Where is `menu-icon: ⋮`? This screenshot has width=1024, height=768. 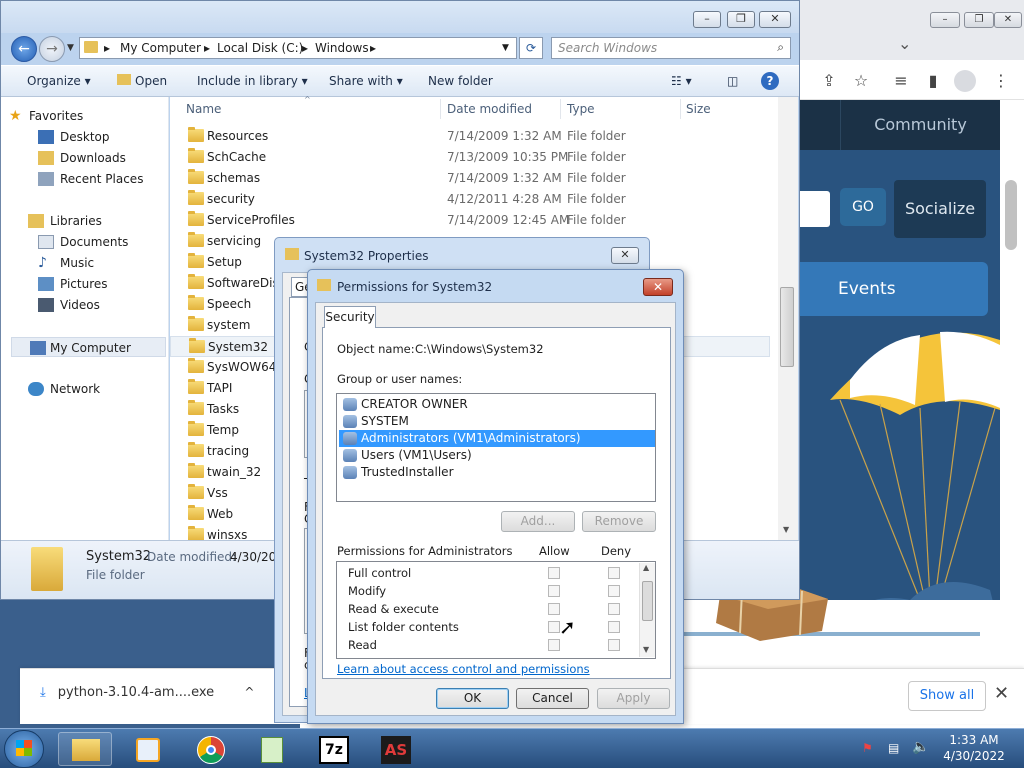 menu-icon: ⋮ is located at coordinates (1001, 81).